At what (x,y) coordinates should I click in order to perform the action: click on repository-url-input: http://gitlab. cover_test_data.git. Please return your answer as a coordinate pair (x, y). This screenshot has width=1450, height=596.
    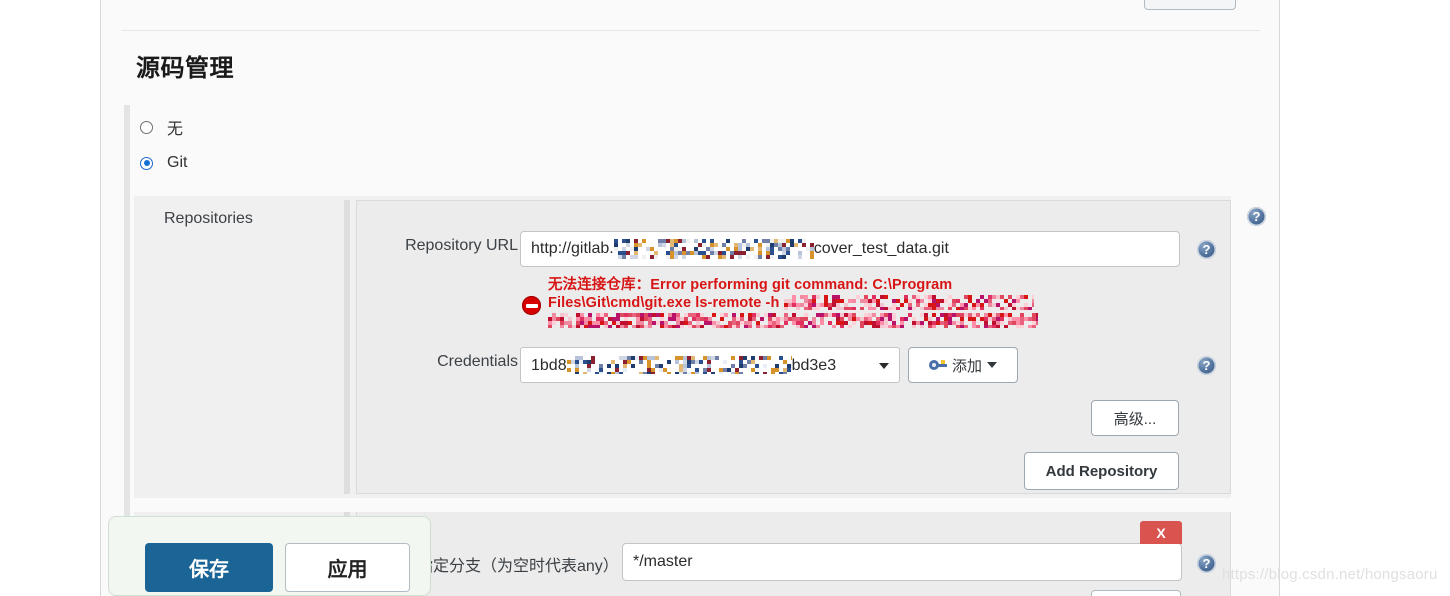
    Looking at the image, I should click on (850, 249).